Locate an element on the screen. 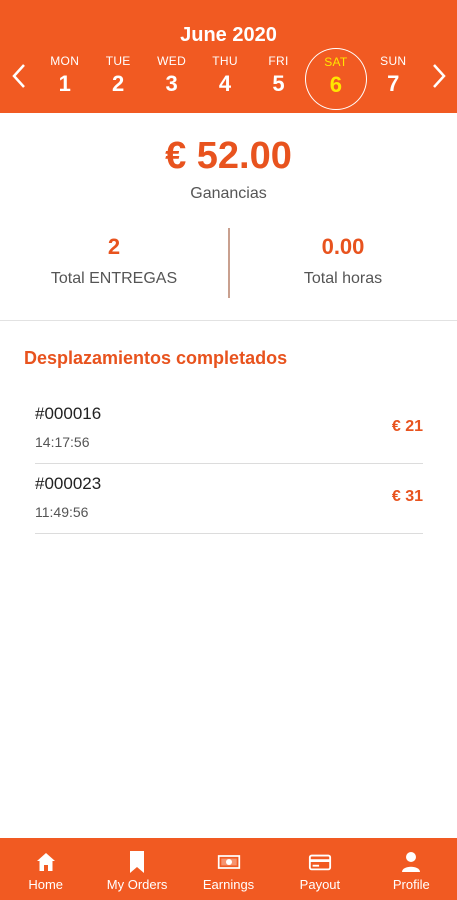 The width and height of the screenshot is (457, 900). day-tue: TUE 2 is located at coordinates (117, 80).